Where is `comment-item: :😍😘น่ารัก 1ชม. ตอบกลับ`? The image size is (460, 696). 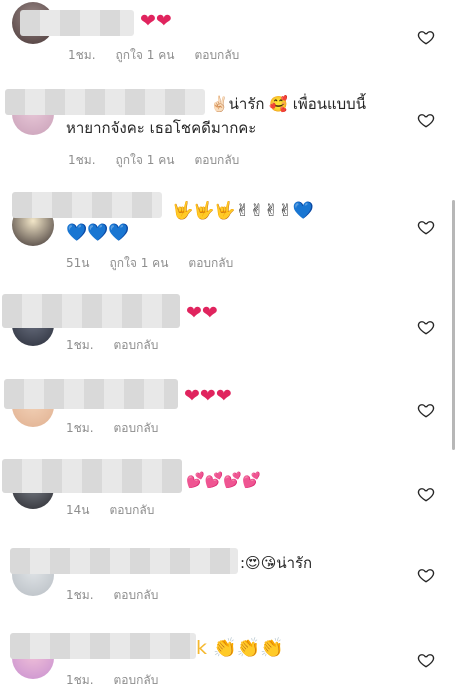
comment-item: :😍😘น่ารัก 1ชม. ตอบกลับ is located at coordinates (230, 575).